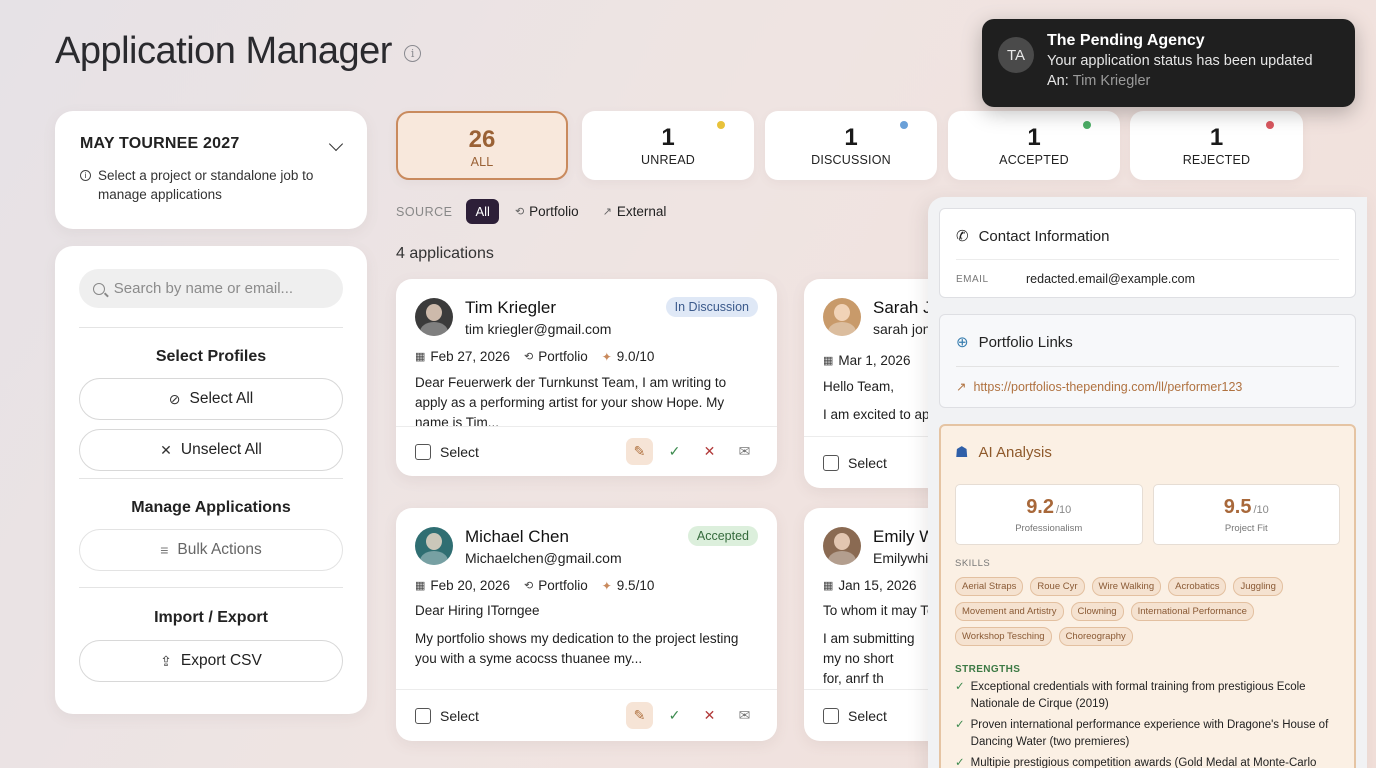 This screenshot has width=1376, height=768. What do you see at coordinates (1058, 81) in the screenshot?
I see `toast-an-label: An:` at bounding box center [1058, 81].